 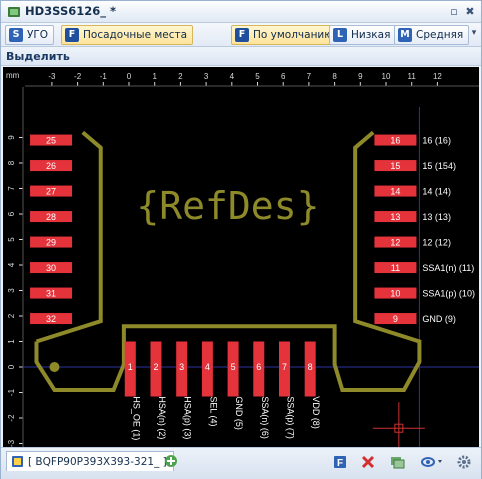 What do you see at coordinates (454, 12) in the screenshot?
I see `pin-icon: ▫` at bounding box center [454, 12].